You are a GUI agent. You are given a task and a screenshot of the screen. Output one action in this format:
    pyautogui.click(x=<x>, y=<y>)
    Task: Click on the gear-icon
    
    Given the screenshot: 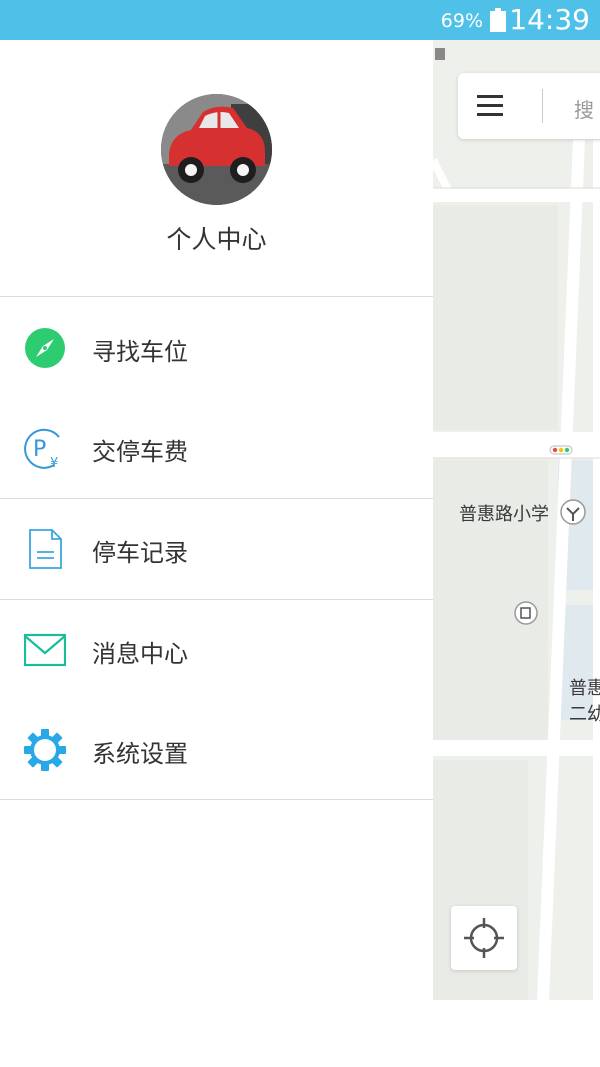 What is the action you would take?
    pyautogui.click(x=45, y=750)
    